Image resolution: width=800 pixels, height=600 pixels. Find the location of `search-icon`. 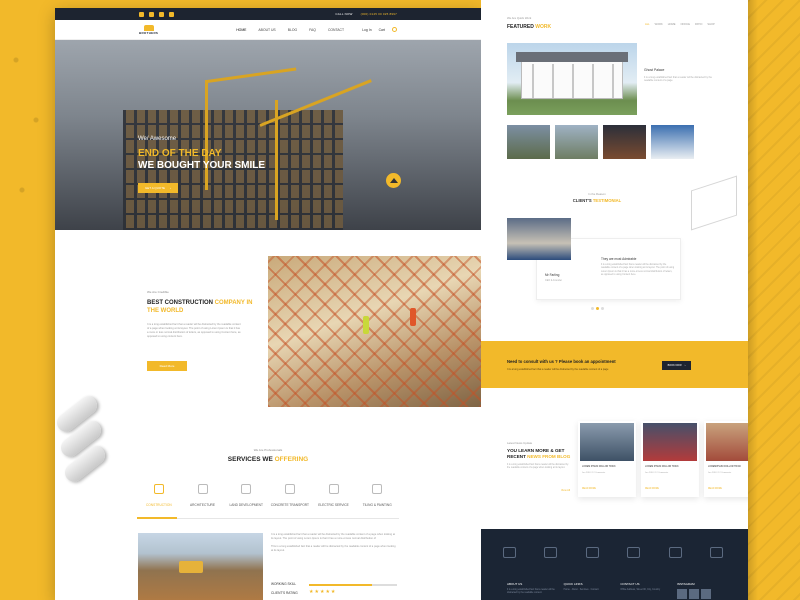

search-icon is located at coordinates (394, 29).